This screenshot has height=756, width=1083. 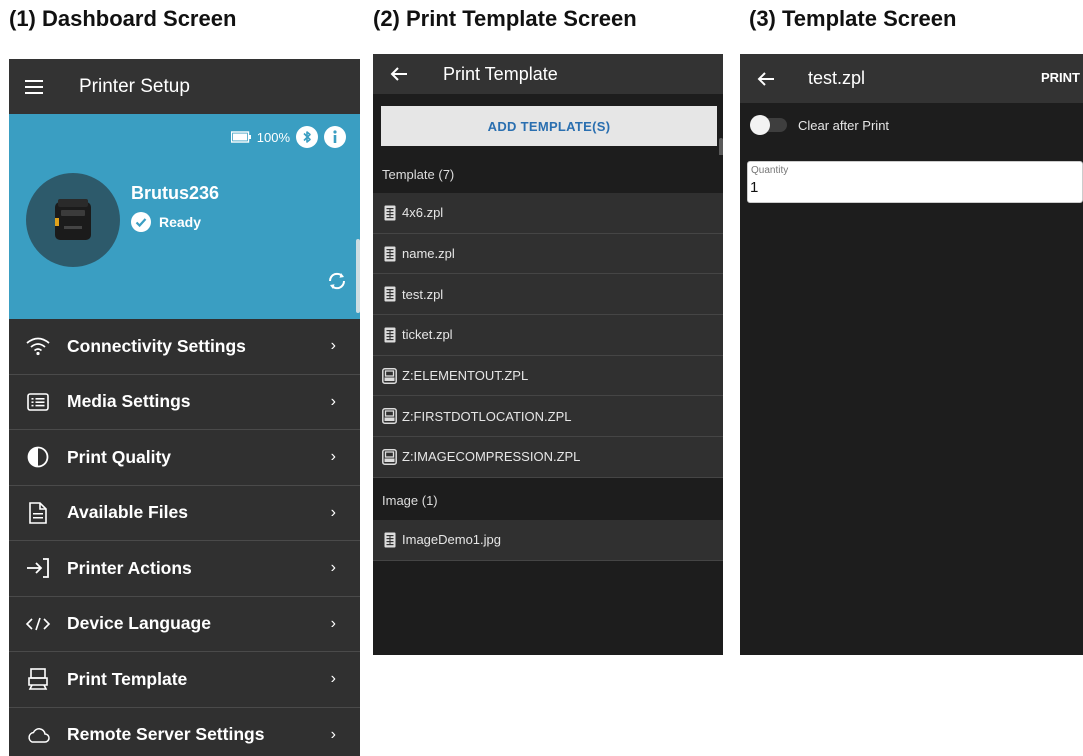 I want to click on menu-item-label: Device Language, so click(x=139, y=623).